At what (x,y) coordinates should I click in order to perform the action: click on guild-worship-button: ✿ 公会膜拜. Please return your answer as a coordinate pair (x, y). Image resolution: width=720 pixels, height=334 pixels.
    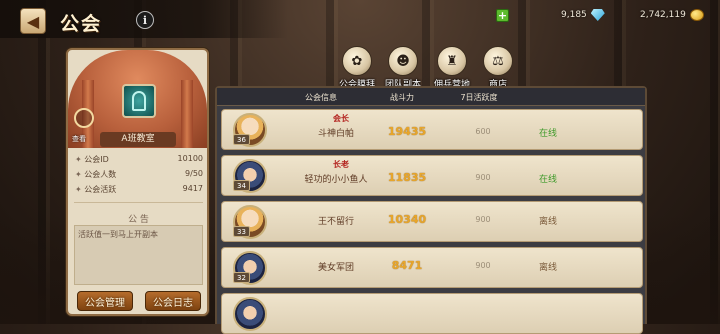
    Looking at the image, I should click on (357, 68).